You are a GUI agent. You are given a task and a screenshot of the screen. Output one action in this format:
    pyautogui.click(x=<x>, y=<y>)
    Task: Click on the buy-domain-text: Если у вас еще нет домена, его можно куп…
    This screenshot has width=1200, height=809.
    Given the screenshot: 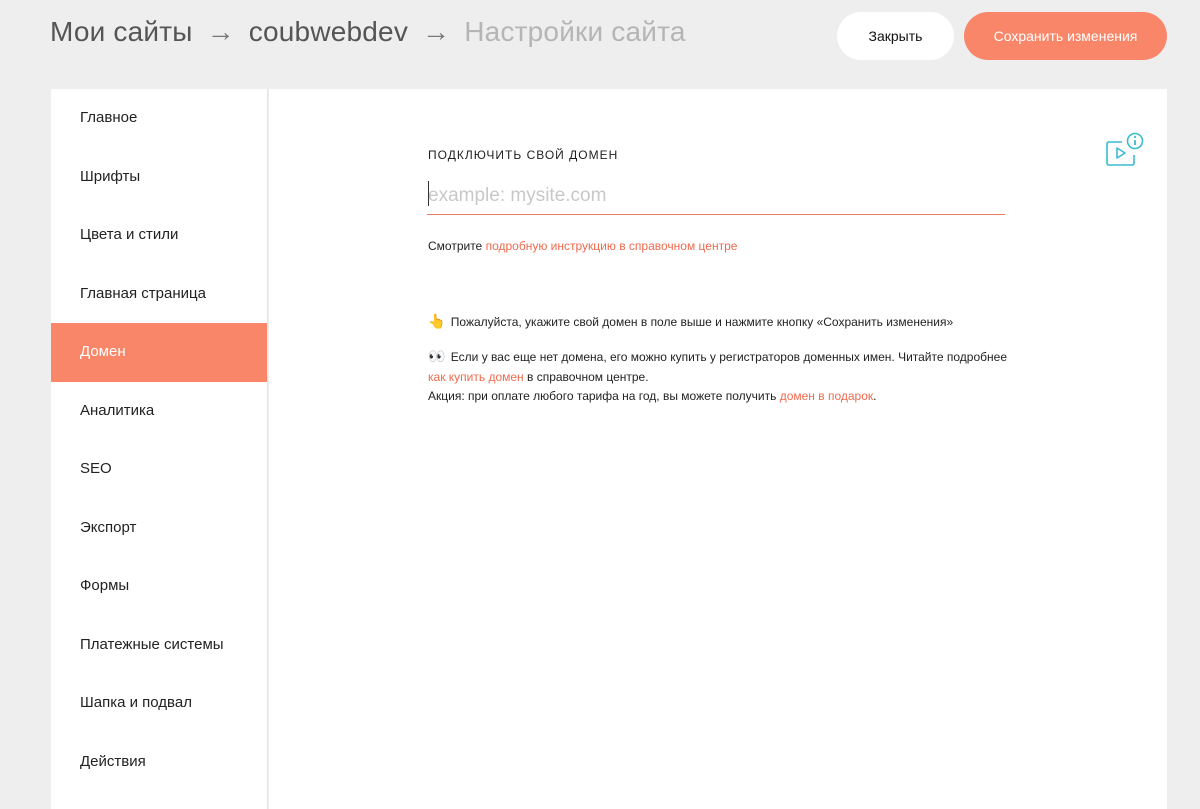 What is the action you would take?
    pyautogui.click(x=728, y=357)
    